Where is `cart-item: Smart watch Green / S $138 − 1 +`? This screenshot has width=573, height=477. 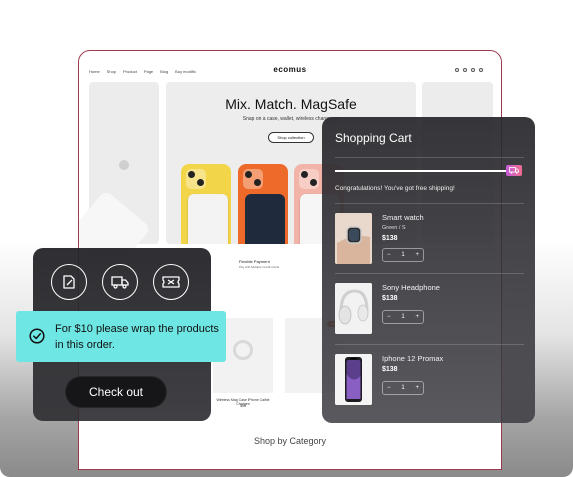
cart-item: Smart watch Green / S $138 − 1 + is located at coordinates (429, 241).